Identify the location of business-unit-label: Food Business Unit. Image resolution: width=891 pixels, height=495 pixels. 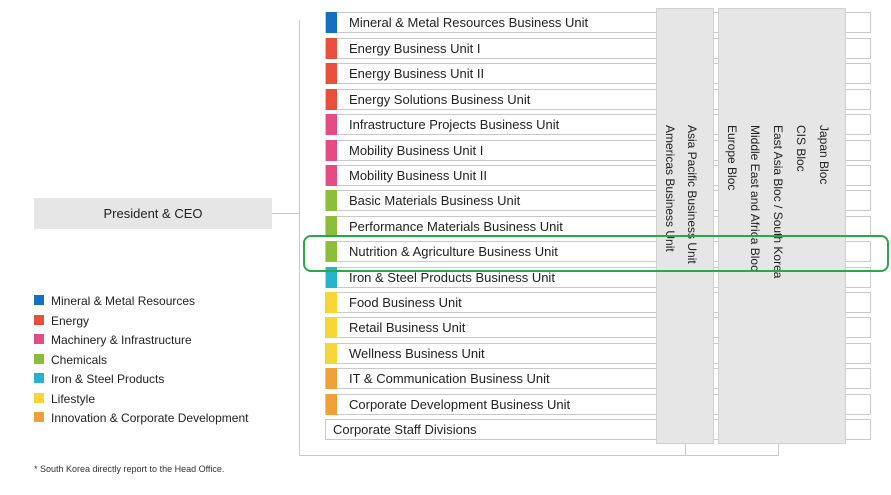
(405, 302).